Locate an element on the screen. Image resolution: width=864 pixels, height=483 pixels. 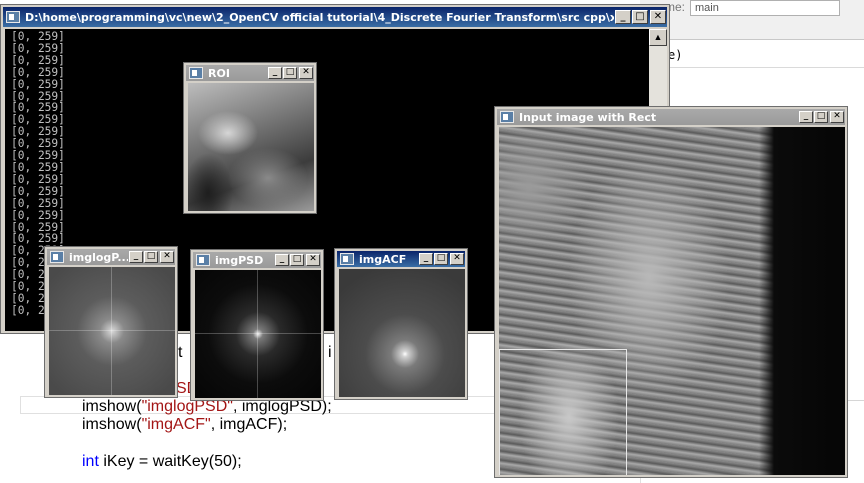
input-image-title: Input image with Rect is located at coordinates (588, 117).